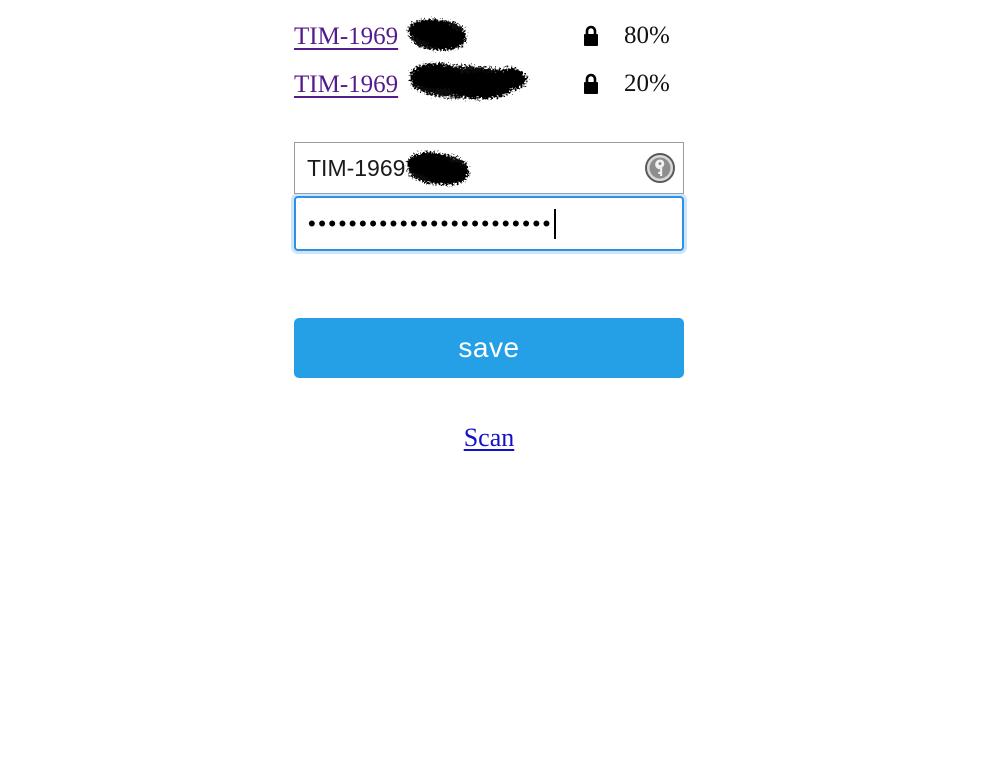 This screenshot has height=762, width=1008. I want to click on text-caret, so click(554, 223).